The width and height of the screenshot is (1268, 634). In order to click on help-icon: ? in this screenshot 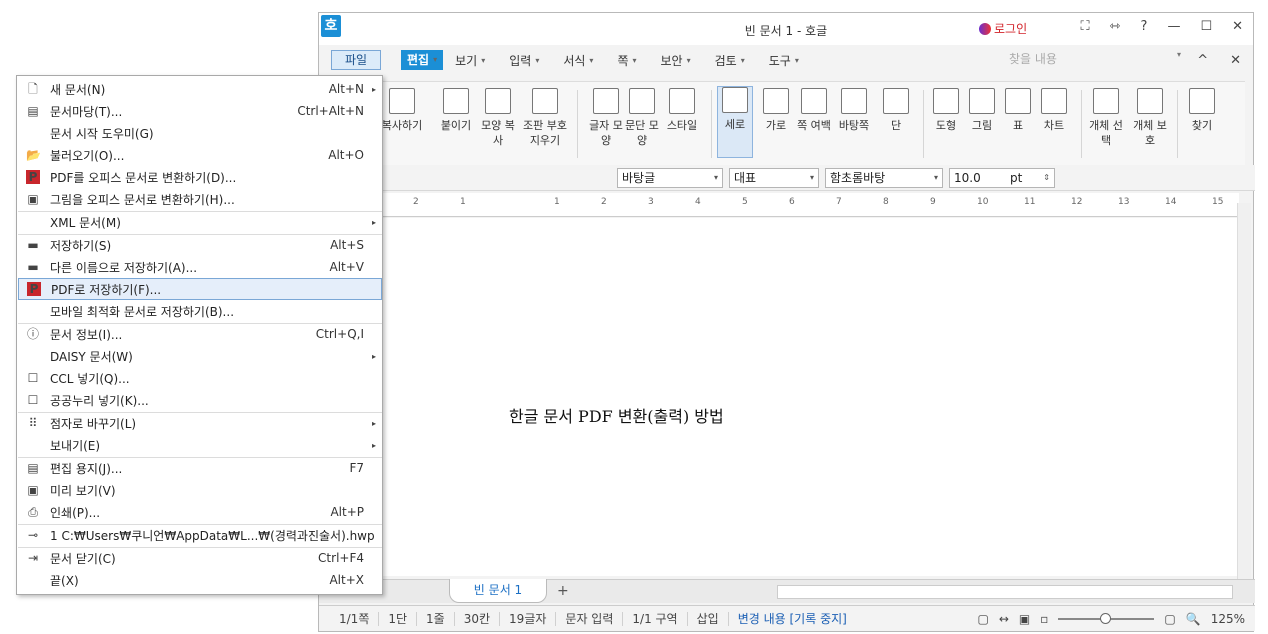, I will do `click(1144, 26)`.